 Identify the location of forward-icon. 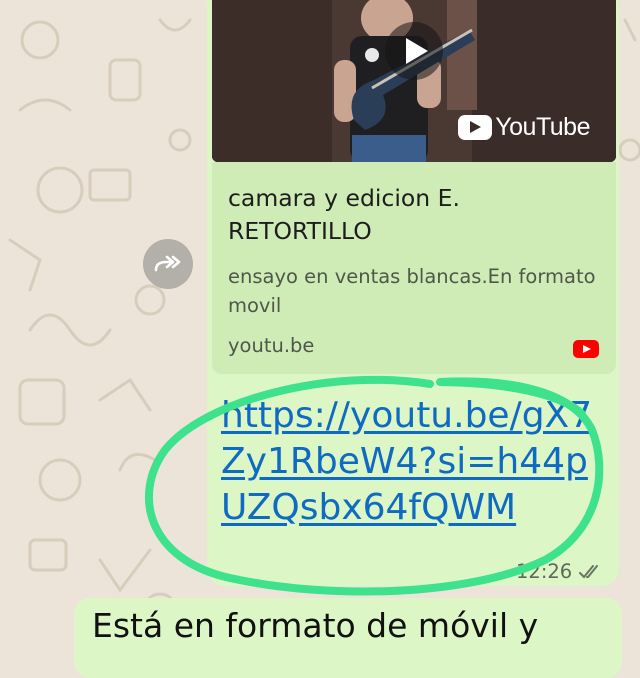
(167, 263).